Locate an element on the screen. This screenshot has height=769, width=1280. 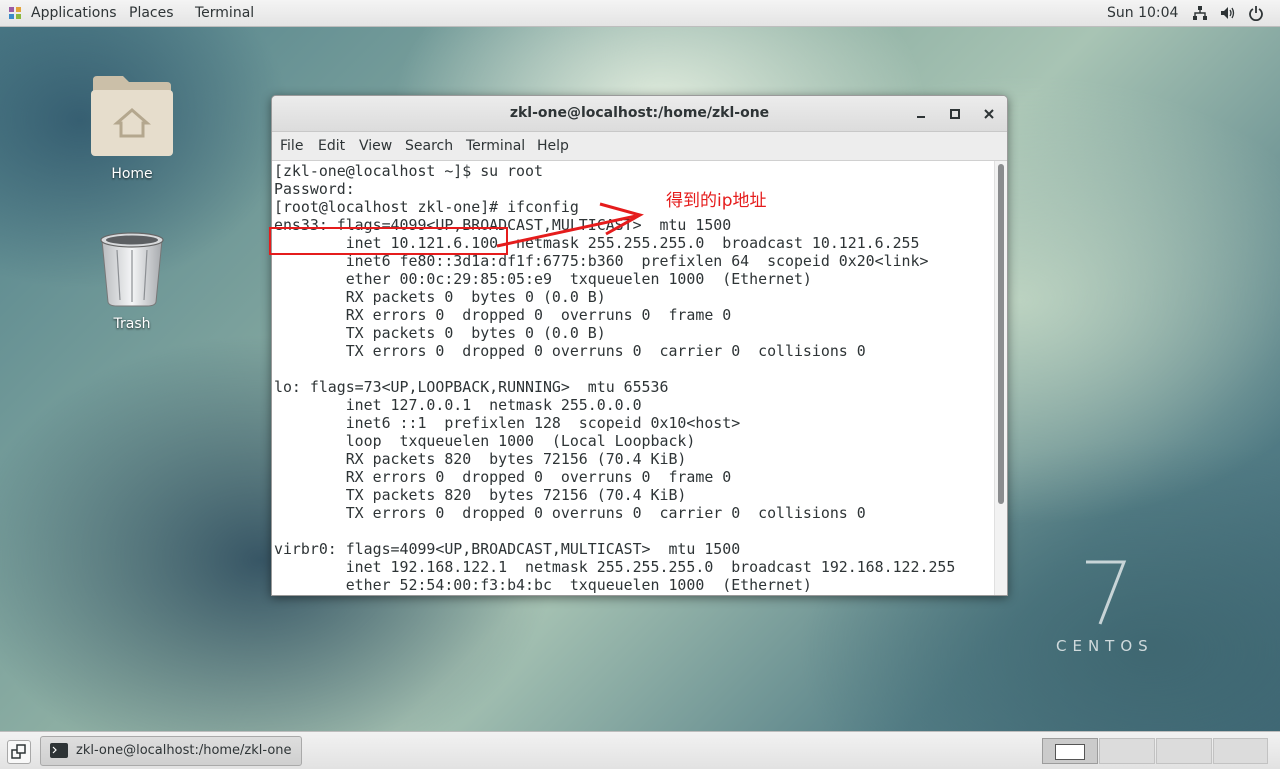
terminal-icon is located at coordinates (59, 750).